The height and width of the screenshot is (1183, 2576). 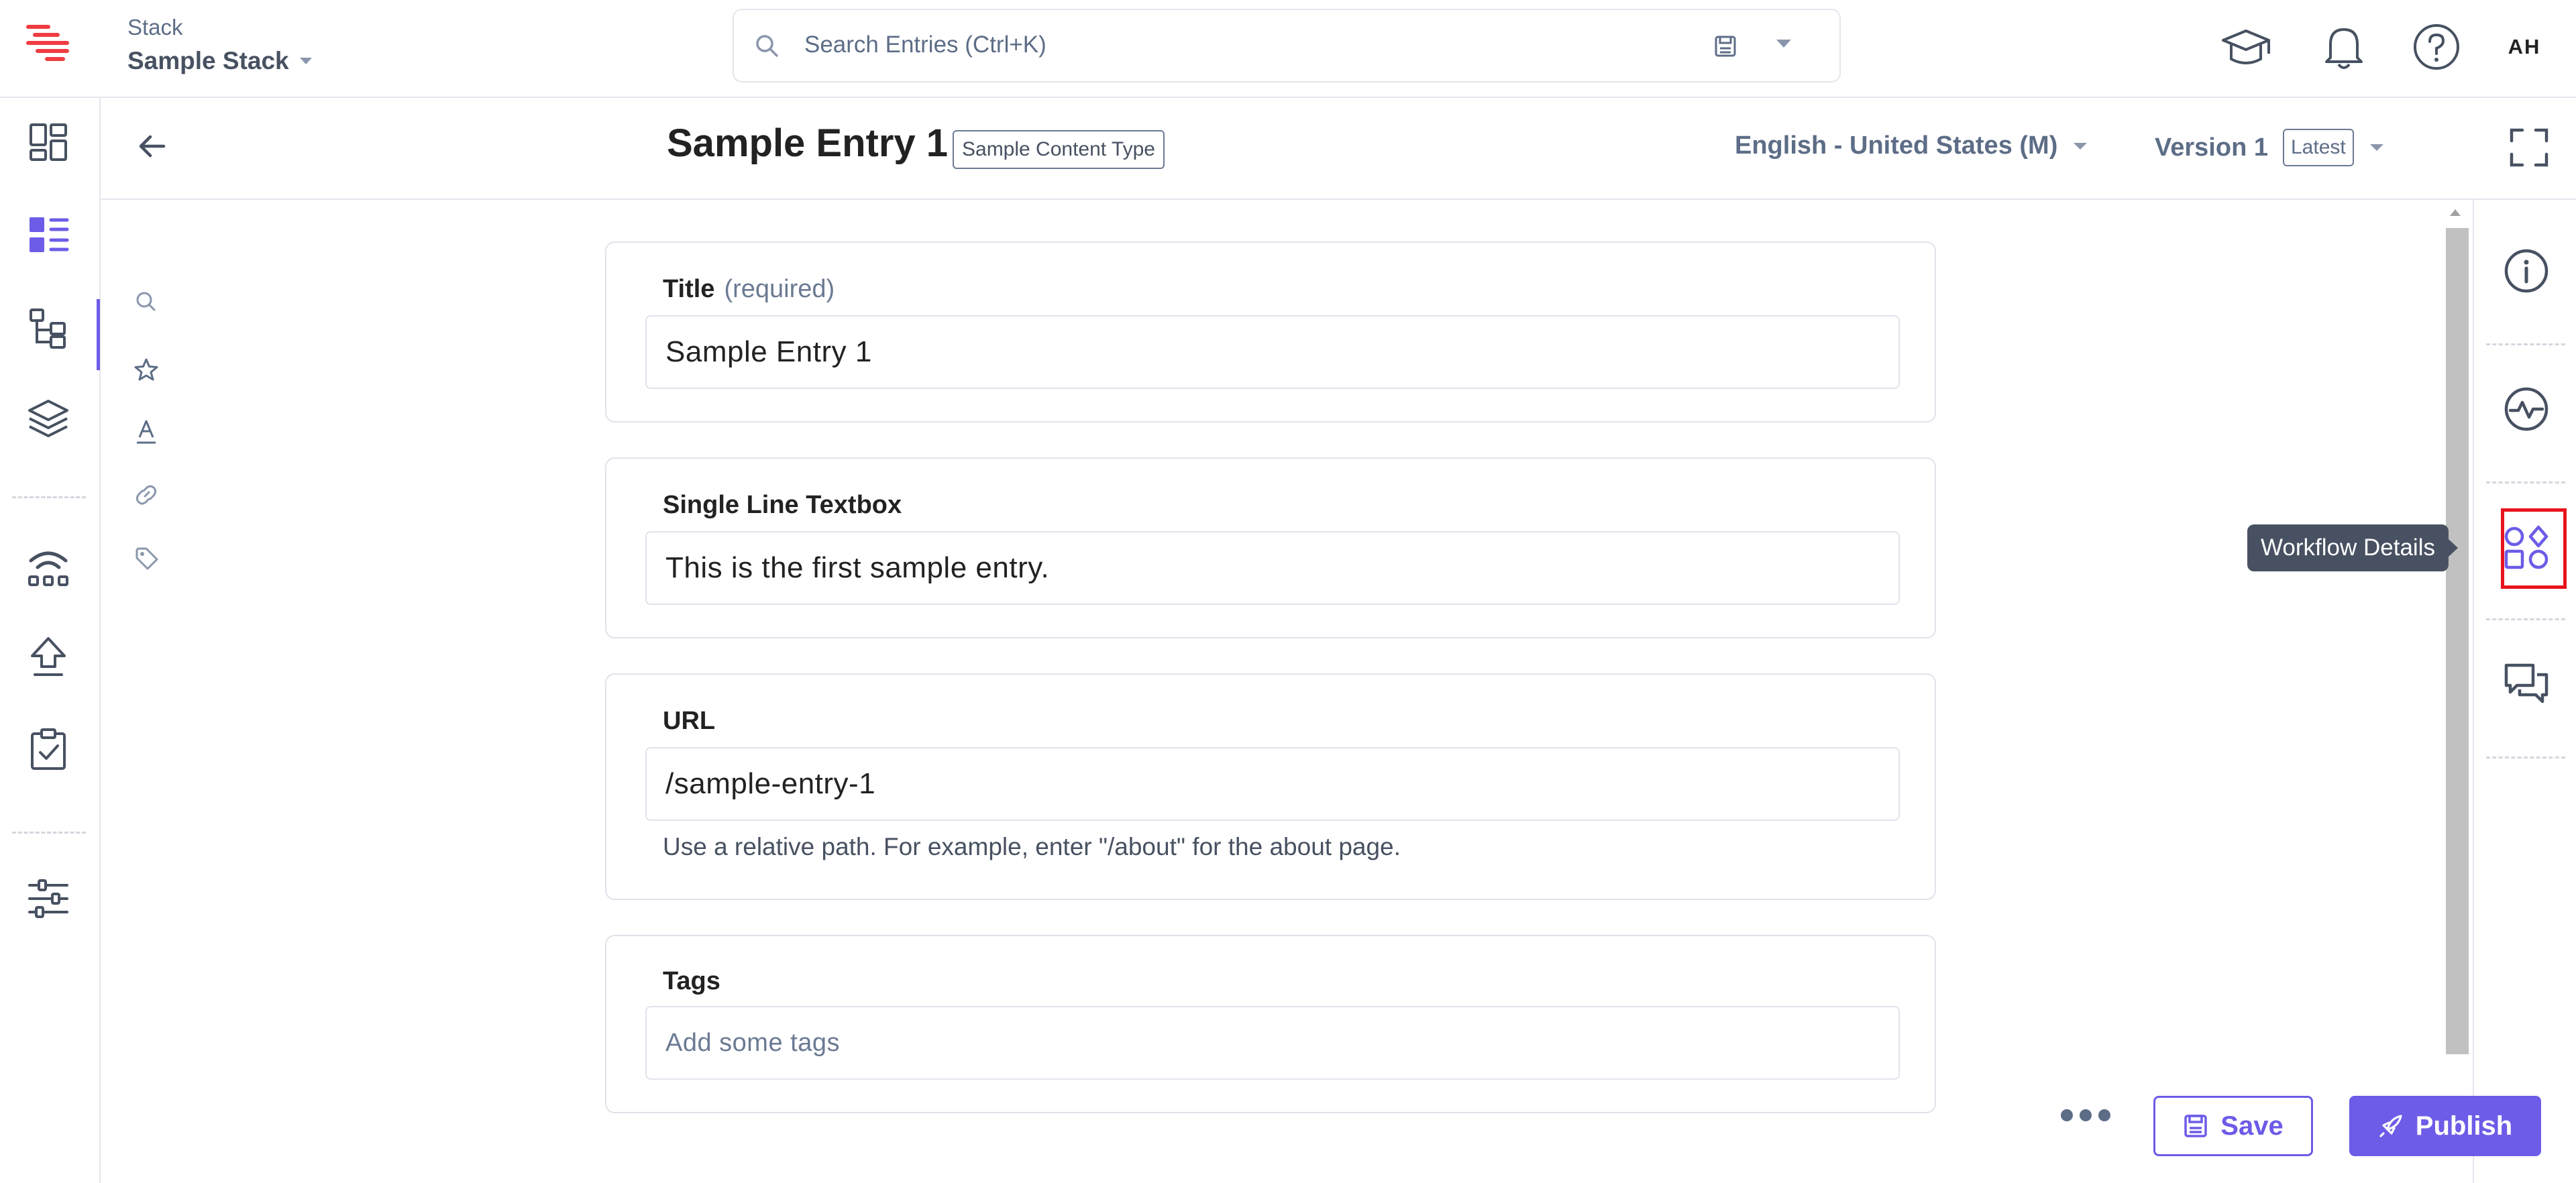 I want to click on rocket-icon, so click(x=2390, y=1126).